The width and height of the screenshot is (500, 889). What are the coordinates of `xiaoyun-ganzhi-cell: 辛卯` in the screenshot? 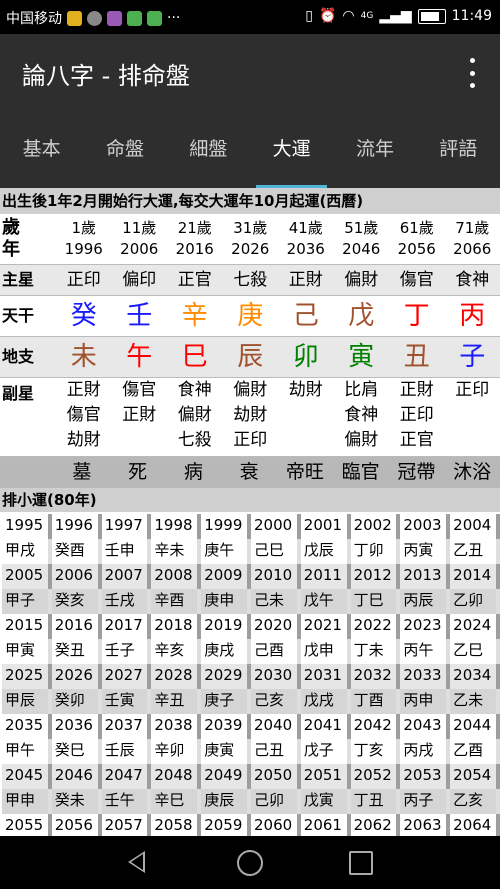 It's located at (174, 751).